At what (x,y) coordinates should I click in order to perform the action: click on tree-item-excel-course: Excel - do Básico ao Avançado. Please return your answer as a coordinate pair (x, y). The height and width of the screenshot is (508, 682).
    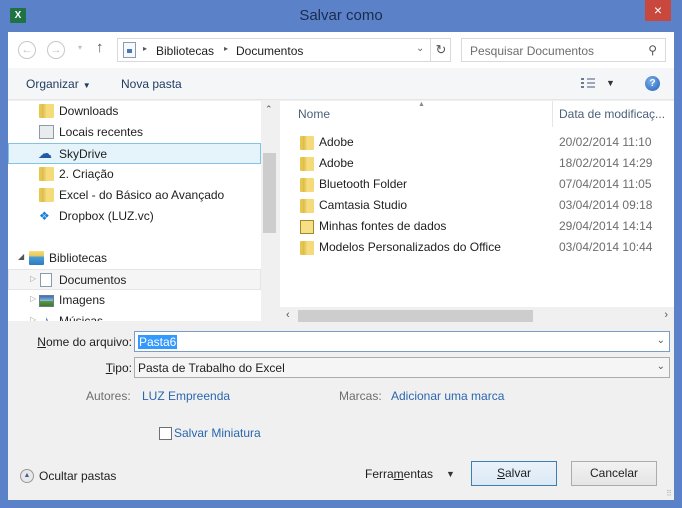
    Looking at the image, I should click on (134, 195).